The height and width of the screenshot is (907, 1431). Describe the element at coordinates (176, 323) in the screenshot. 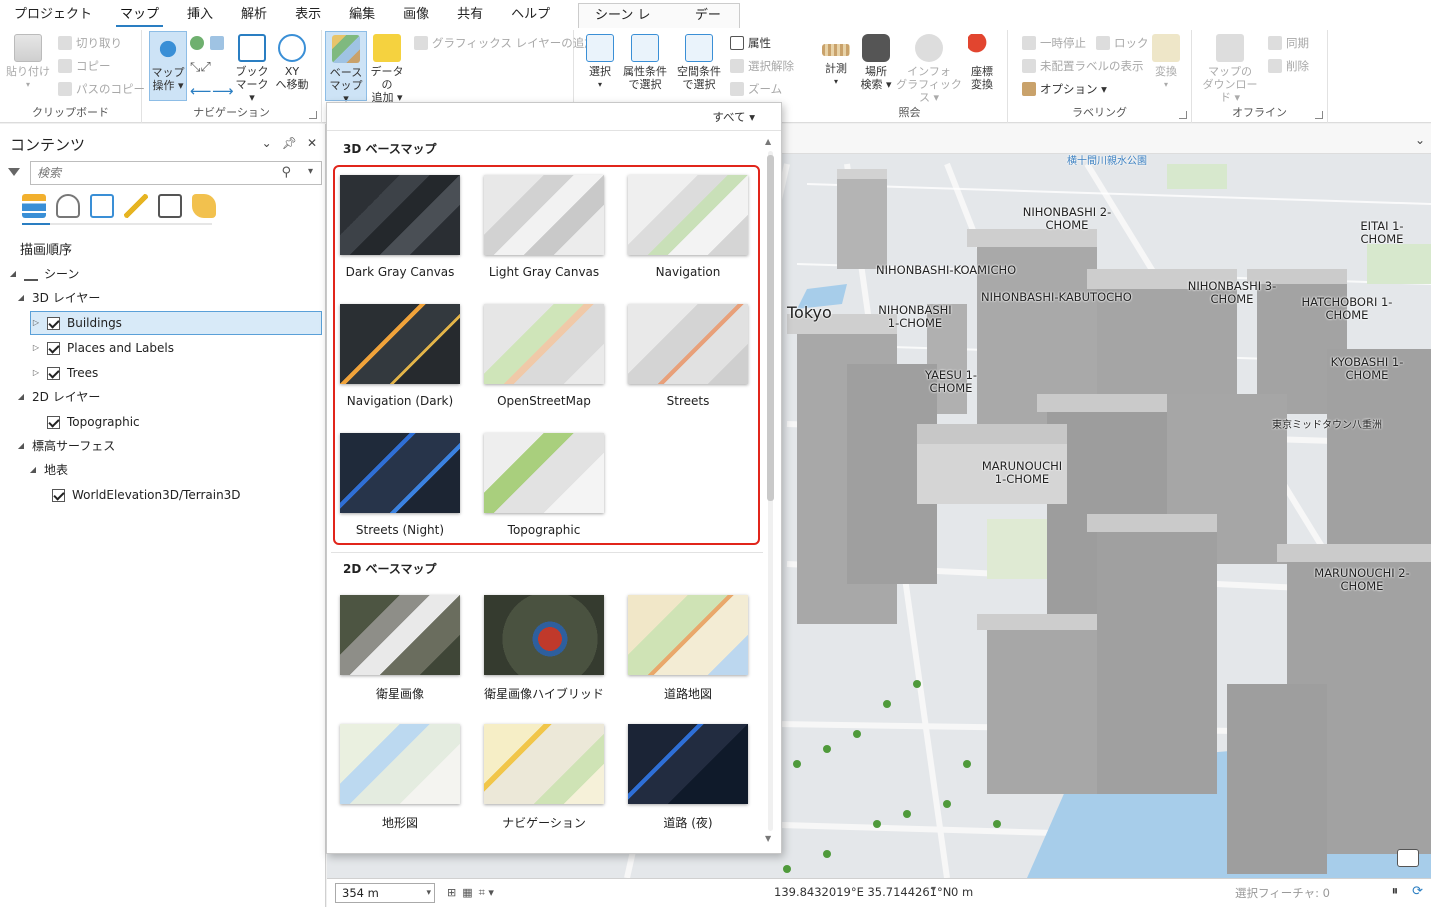

I see `tree-item-buildings: ▷ Buildings` at that location.